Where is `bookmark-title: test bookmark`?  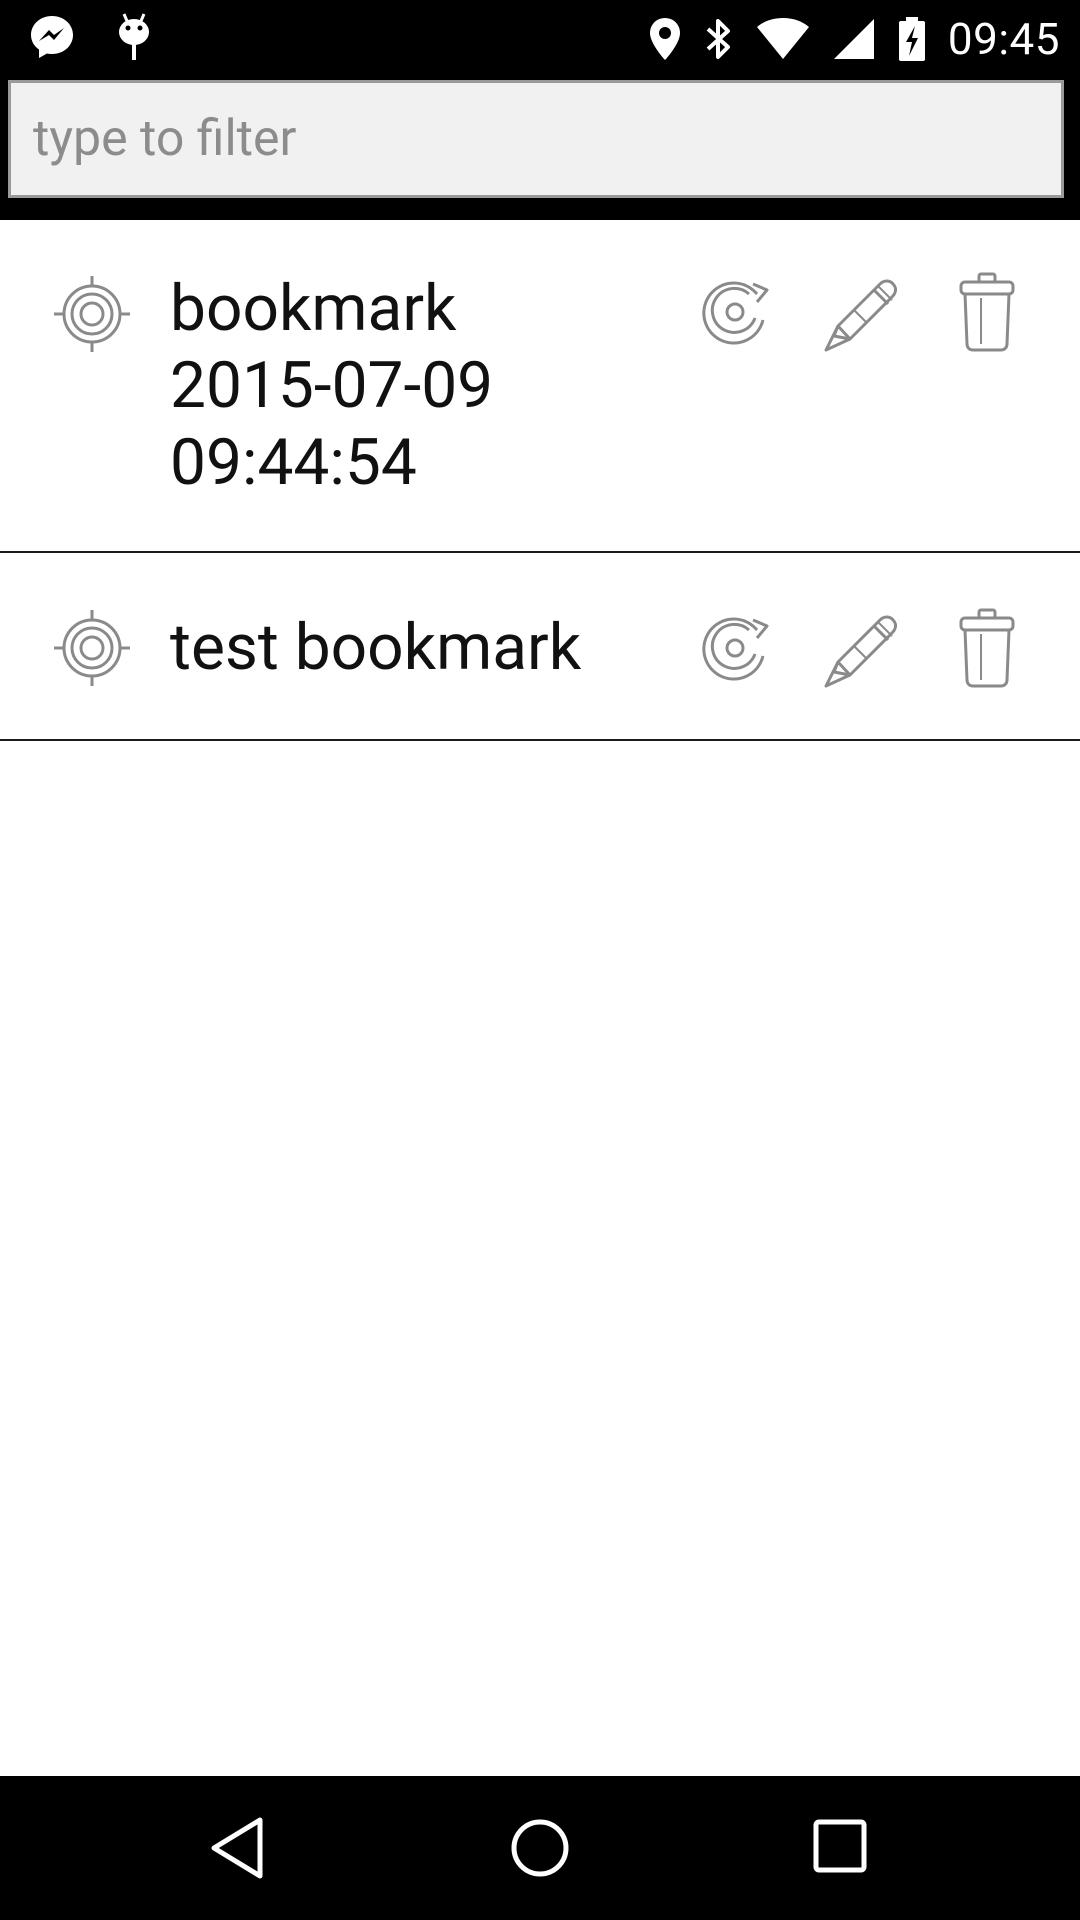 bookmark-title: test bookmark is located at coordinates (376, 647).